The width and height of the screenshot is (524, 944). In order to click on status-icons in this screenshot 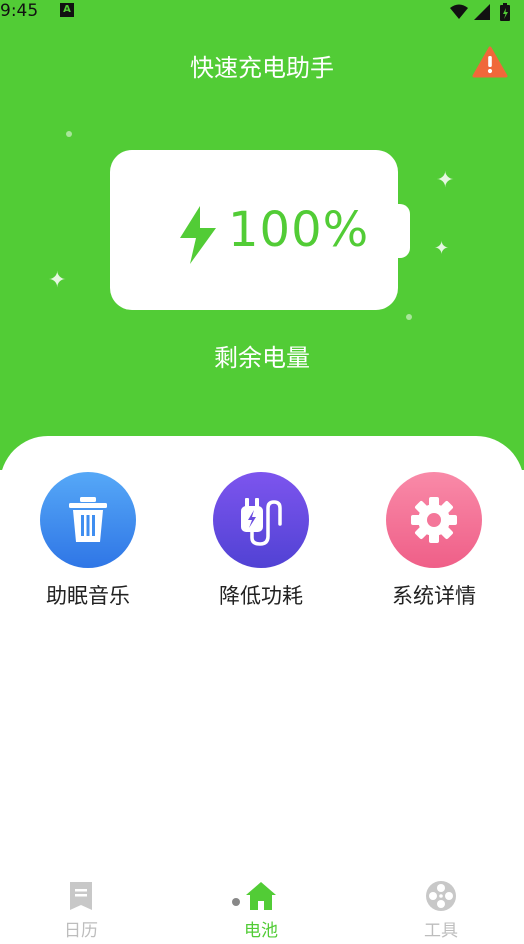, I will do `click(486, 14)`.